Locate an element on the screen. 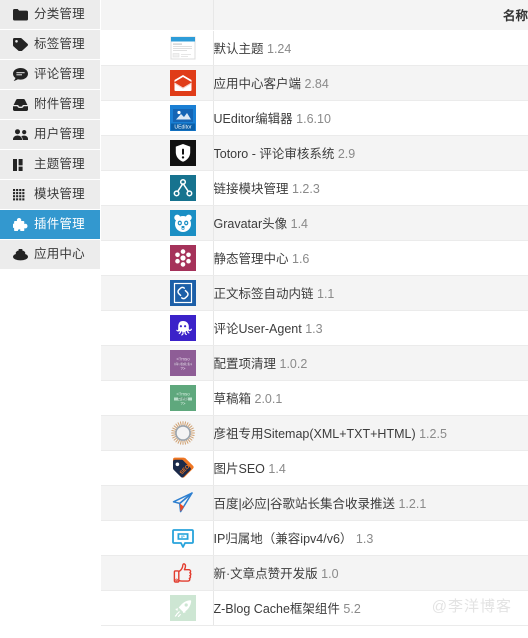 This screenshot has height=638, width=528. rocket-cache-icon is located at coordinates (182, 607).